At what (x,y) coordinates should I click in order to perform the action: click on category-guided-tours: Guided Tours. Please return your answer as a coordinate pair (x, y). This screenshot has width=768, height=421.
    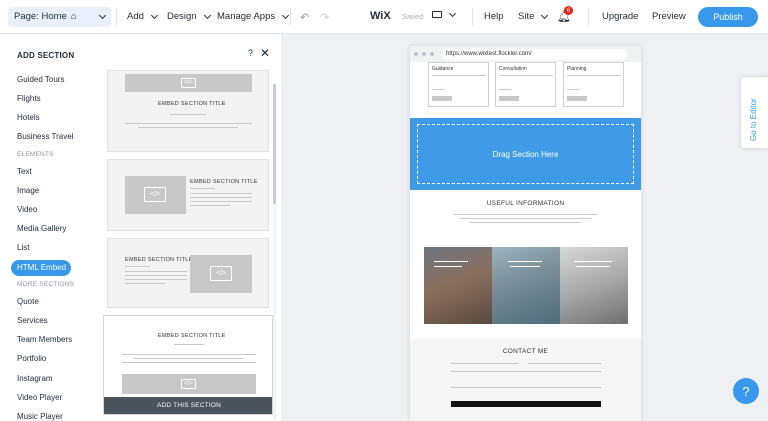
    Looking at the image, I should click on (40, 79).